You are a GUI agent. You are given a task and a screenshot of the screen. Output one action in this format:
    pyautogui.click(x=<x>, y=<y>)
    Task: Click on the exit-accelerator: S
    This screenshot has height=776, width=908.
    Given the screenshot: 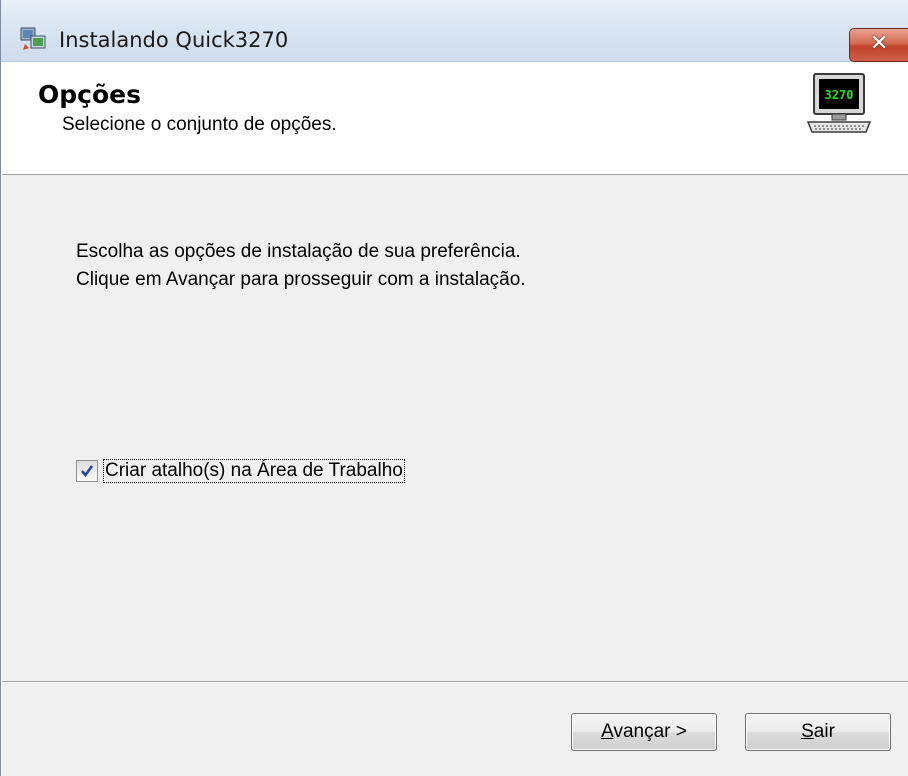 What is the action you would take?
    pyautogui.click(x=807, y=731)
    